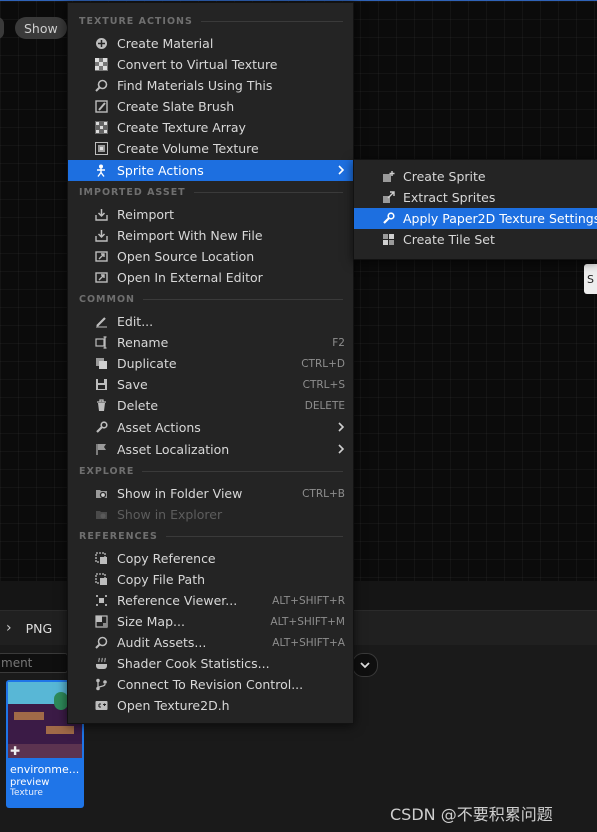 The image size is (597, 832). I want to click on wrench-icon, so click(101, 428).